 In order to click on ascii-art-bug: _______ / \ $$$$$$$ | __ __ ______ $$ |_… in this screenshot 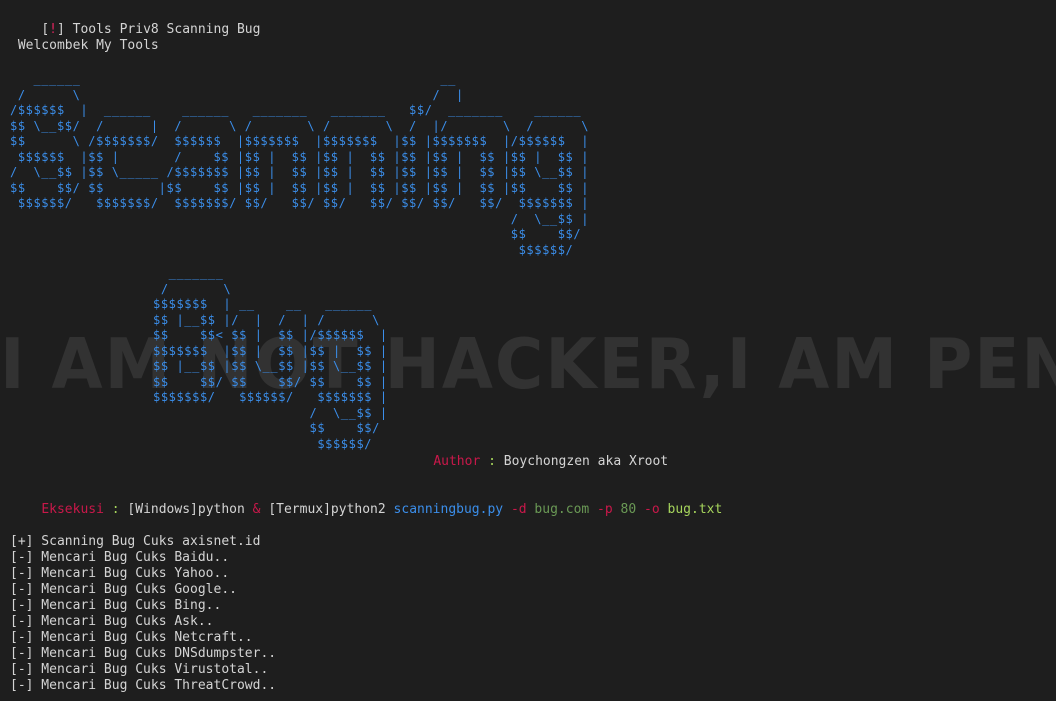, I will do `click(270, 358)`.